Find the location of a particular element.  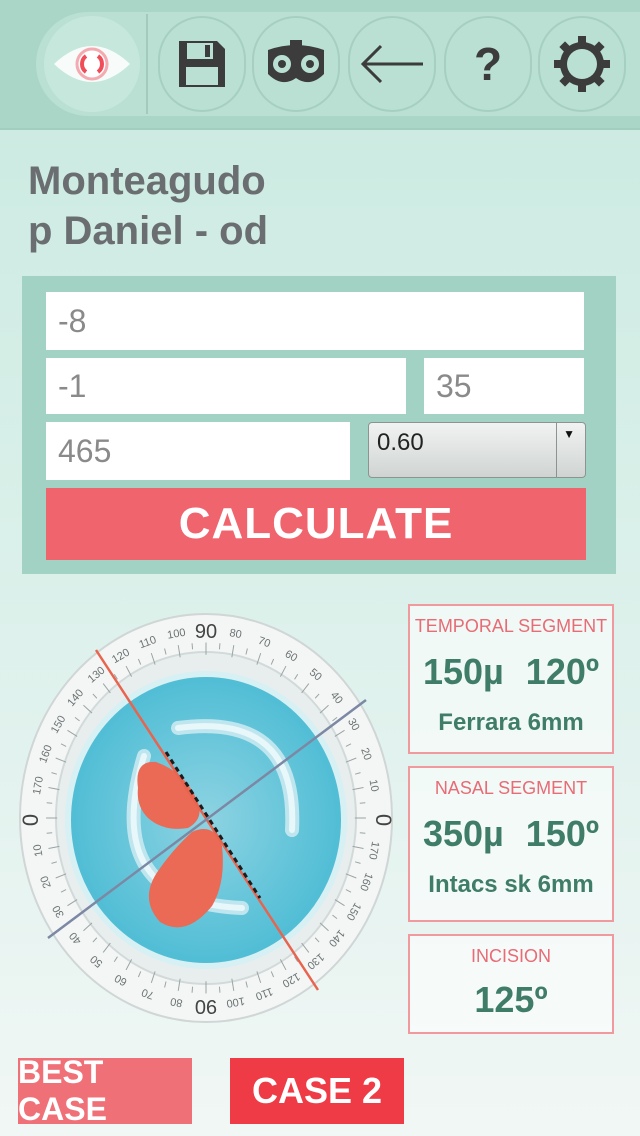

help-icon: ? is located at coordinates (488, 64).